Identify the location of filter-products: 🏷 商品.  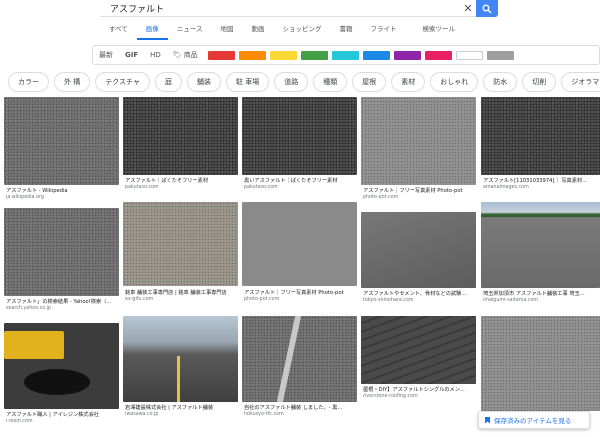
(185, 55).